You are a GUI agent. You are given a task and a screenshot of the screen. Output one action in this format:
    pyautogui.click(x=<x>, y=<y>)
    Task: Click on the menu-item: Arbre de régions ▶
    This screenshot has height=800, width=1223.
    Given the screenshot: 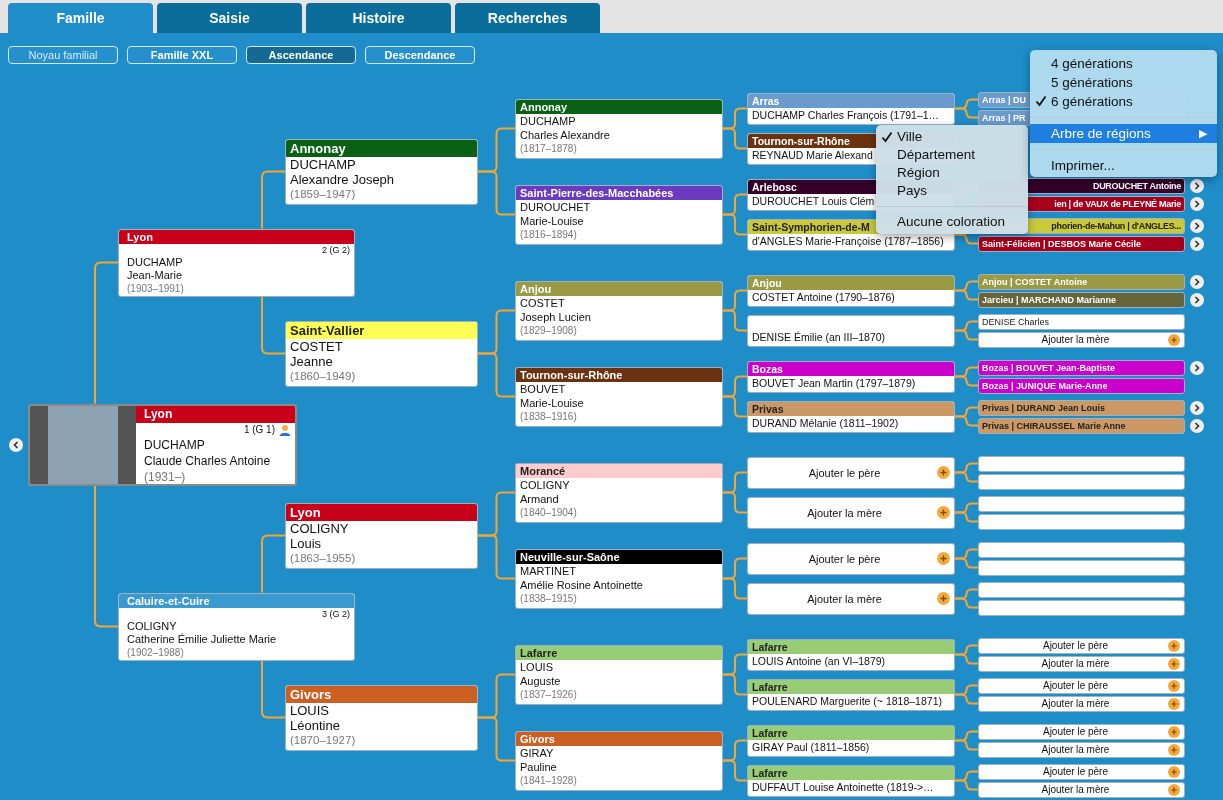 What is the action you would take?
    pyautogui.click(x=1123, y=133)
    